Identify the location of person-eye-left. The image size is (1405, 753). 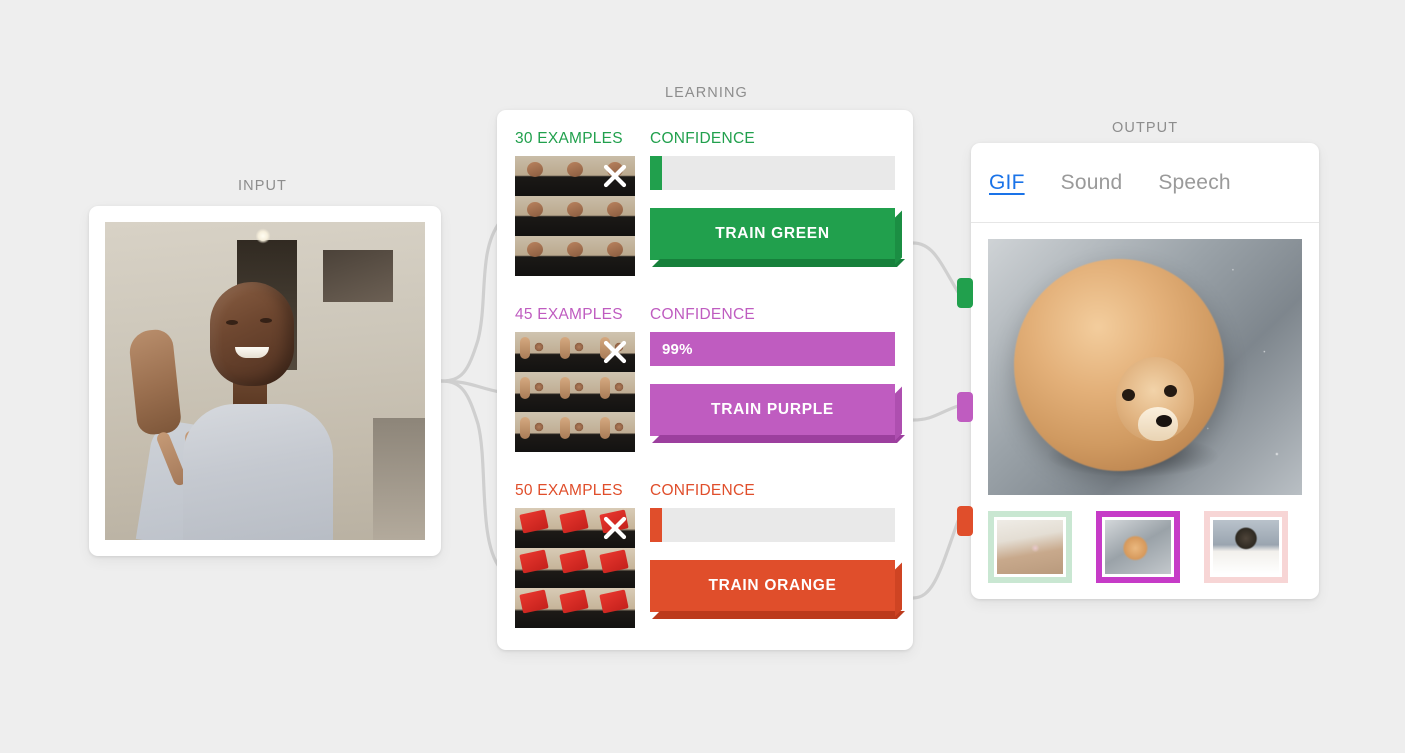
(232, 322).